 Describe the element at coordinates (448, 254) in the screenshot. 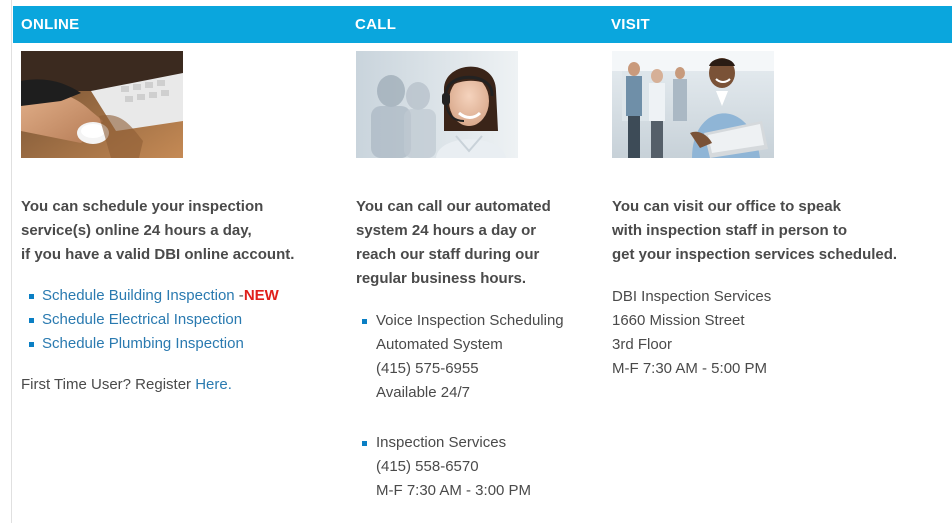

I see `call-intro-line-3: reach our staff during our` at that location.